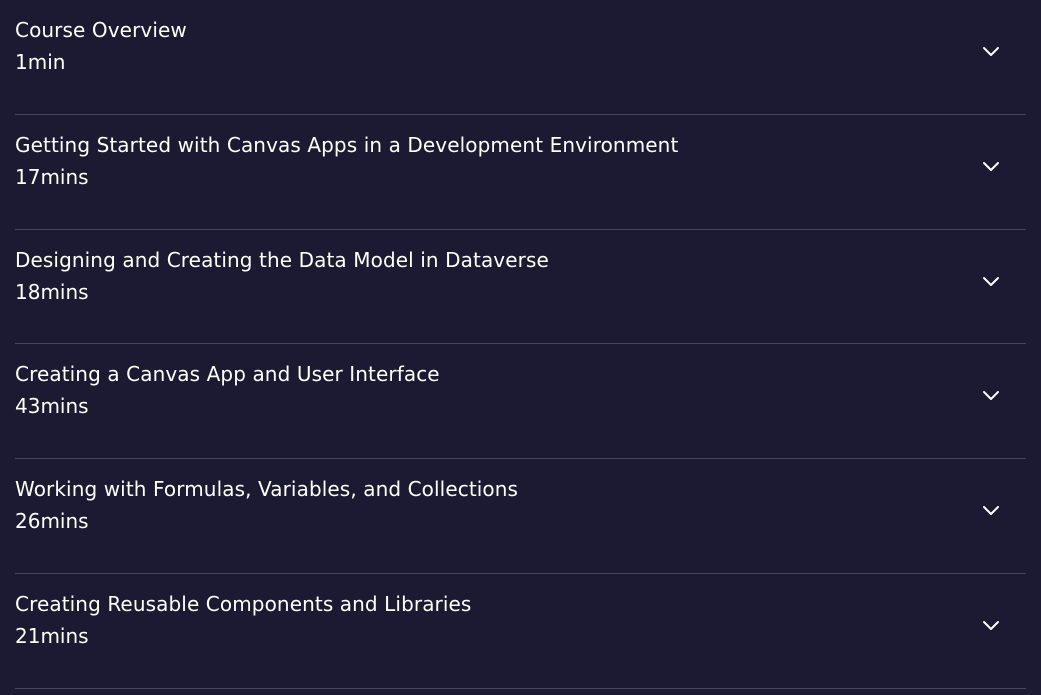  I want to click on module-duration: 1min, so click(40, 62).